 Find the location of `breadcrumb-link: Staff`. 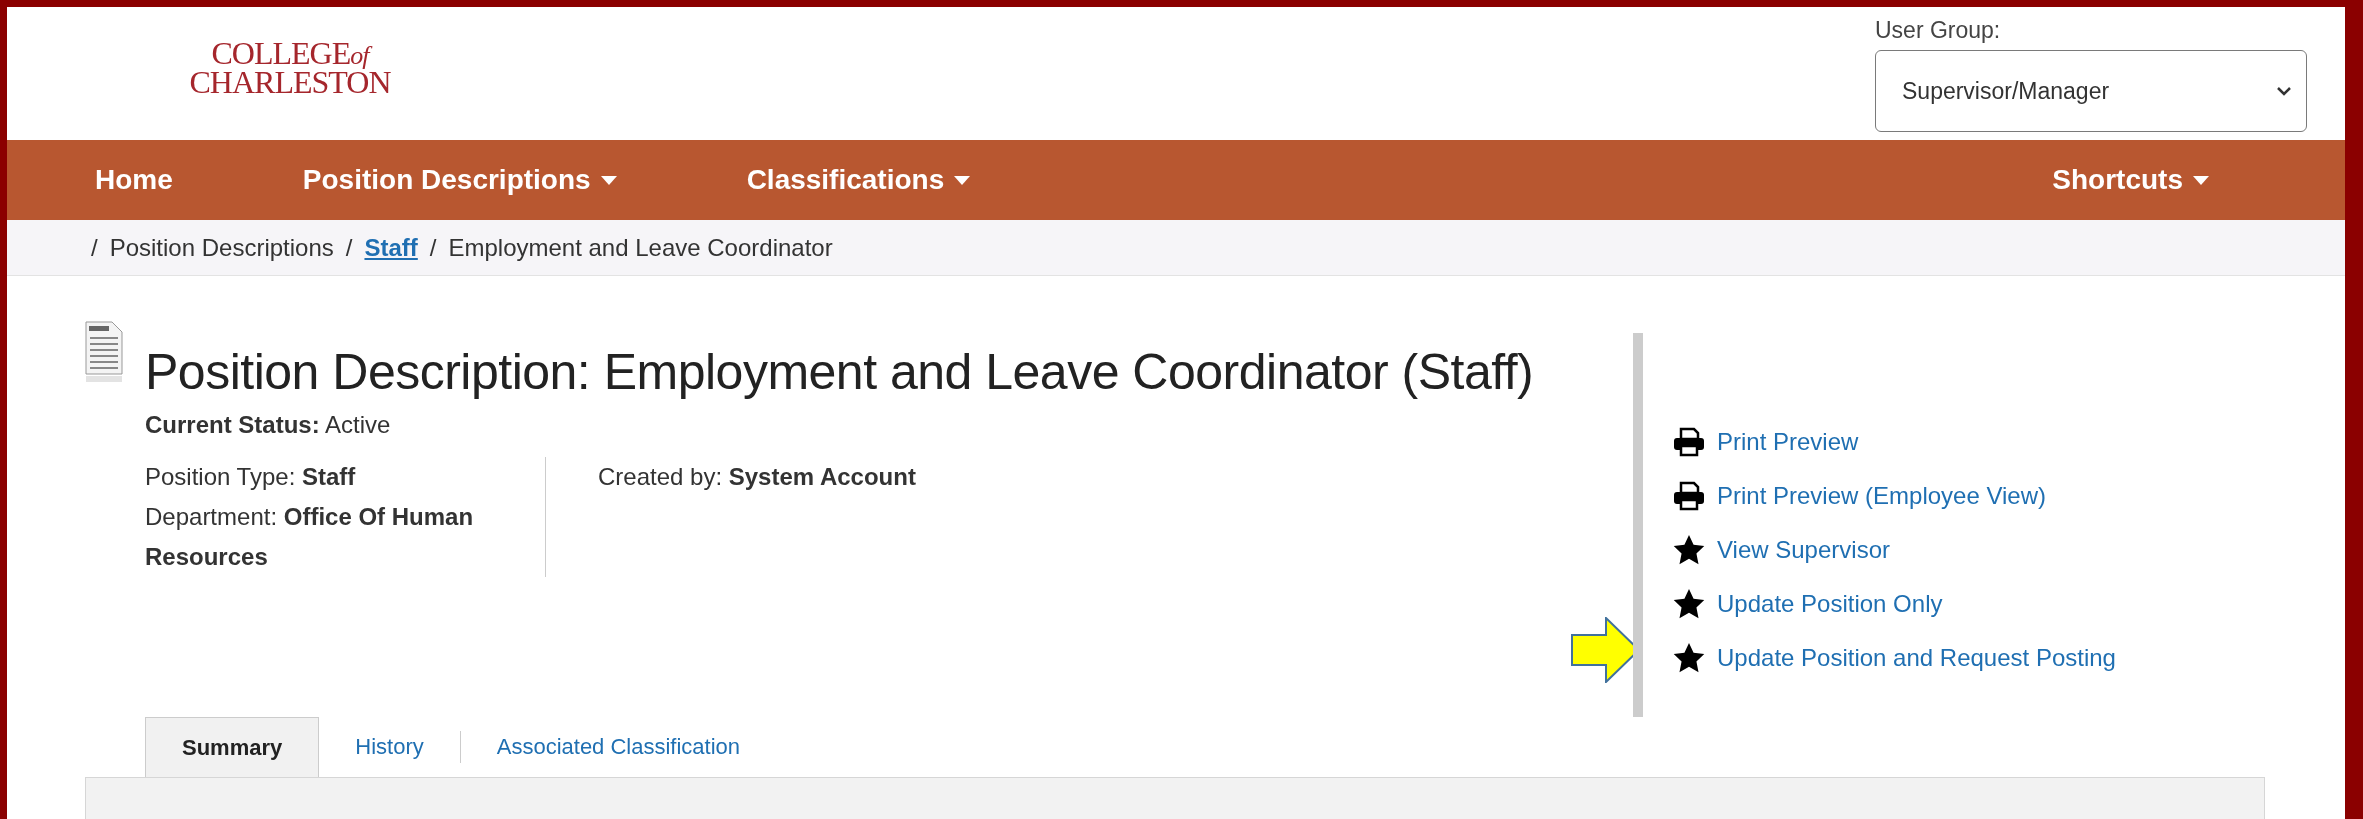

breadcrumb-link: Staff is located at coordinates (391, 247).